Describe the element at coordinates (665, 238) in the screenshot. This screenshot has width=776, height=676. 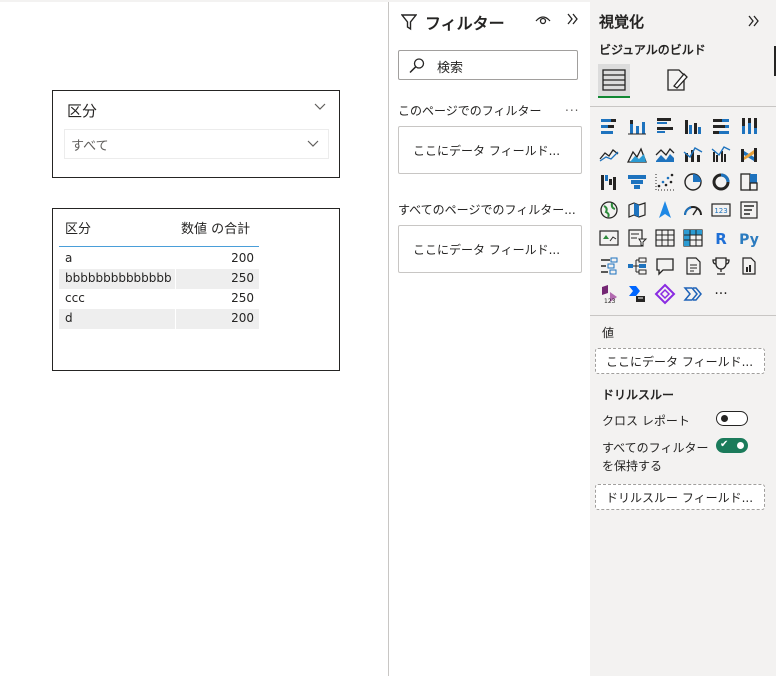
I see `table-icon` at that location.